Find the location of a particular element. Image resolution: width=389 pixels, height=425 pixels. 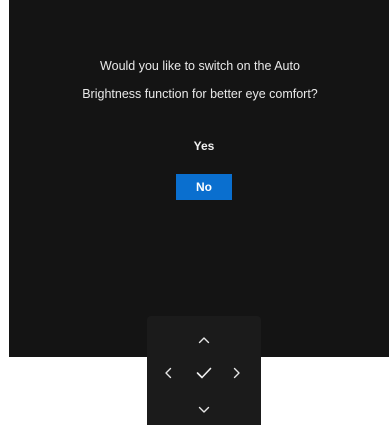

yes-option: Yes is located at coordinates (204, 146).